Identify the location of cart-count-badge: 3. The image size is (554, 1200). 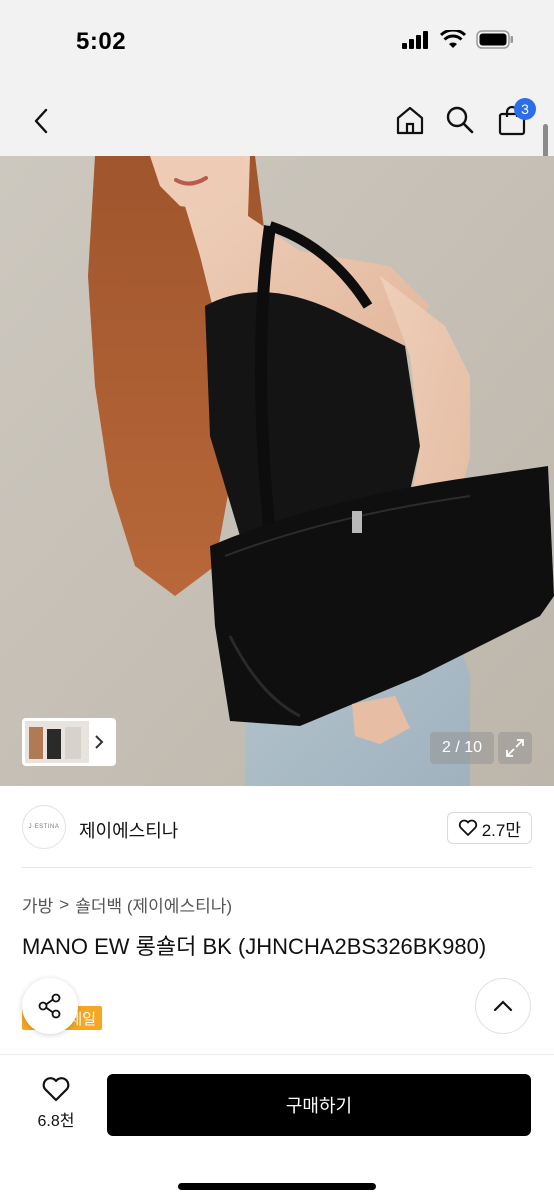
(525, 109).